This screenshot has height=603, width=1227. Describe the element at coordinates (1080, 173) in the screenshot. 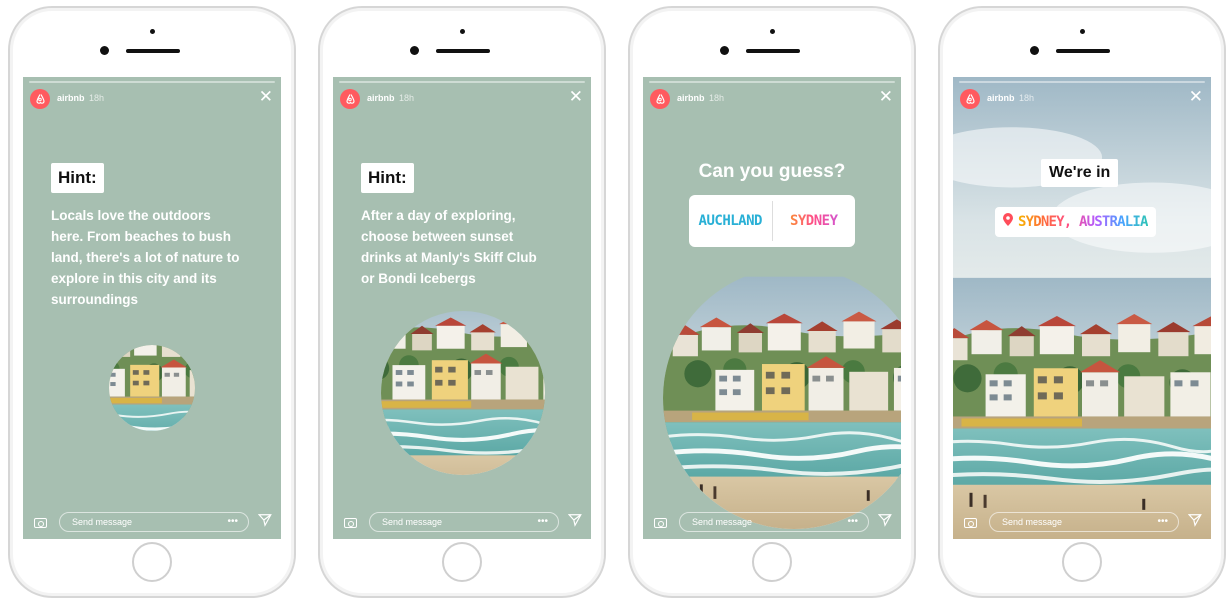

I see `location-title: We're in` at that location.